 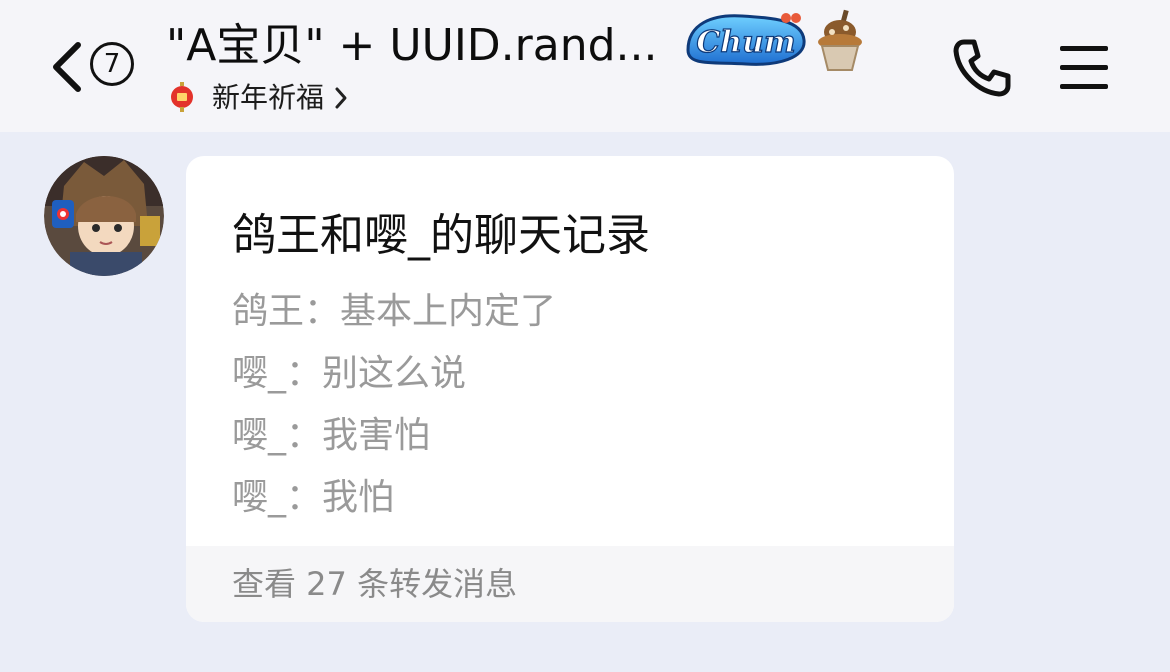 What do you see at coordinates (349, 373) in the screenshot?
I see `forward-preview-line: 嘤_：别这么说` at bounding box center [349, 373].